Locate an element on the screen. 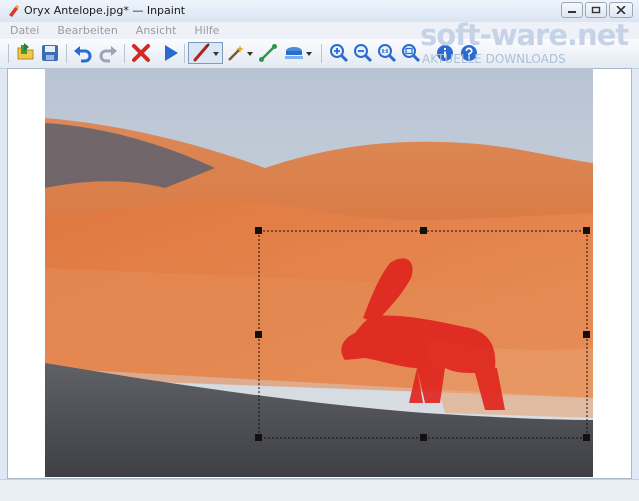  zoom-actual-size-button is located at coordinates (387, 53).